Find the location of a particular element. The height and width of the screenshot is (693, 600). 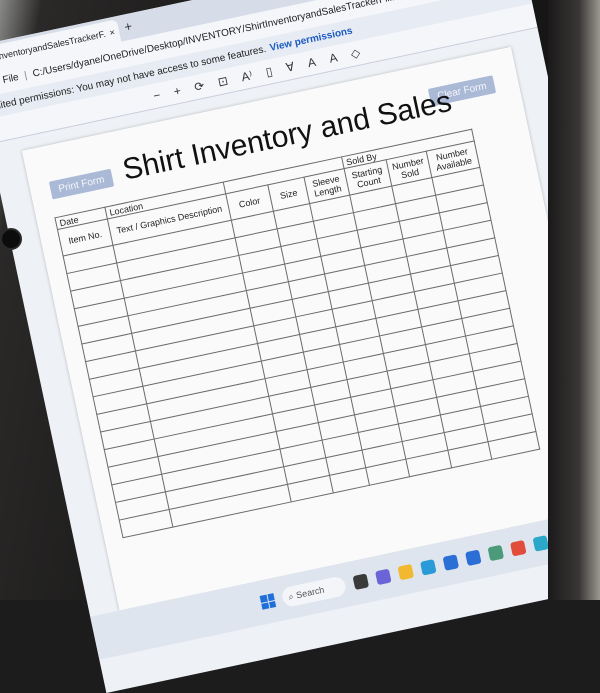

photos-icon is located at coordinates (541, 543).